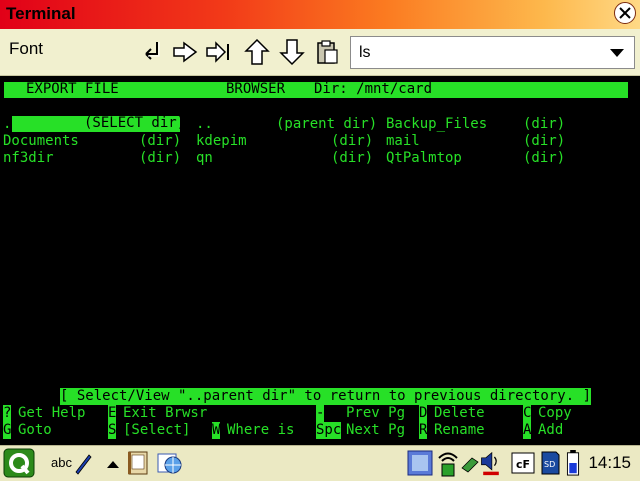 The image size is (640, 481). What do you see at coordinates (113, 464) in the screenshot?
I see `chevron-up-icon` at bounding box center [113, 464].